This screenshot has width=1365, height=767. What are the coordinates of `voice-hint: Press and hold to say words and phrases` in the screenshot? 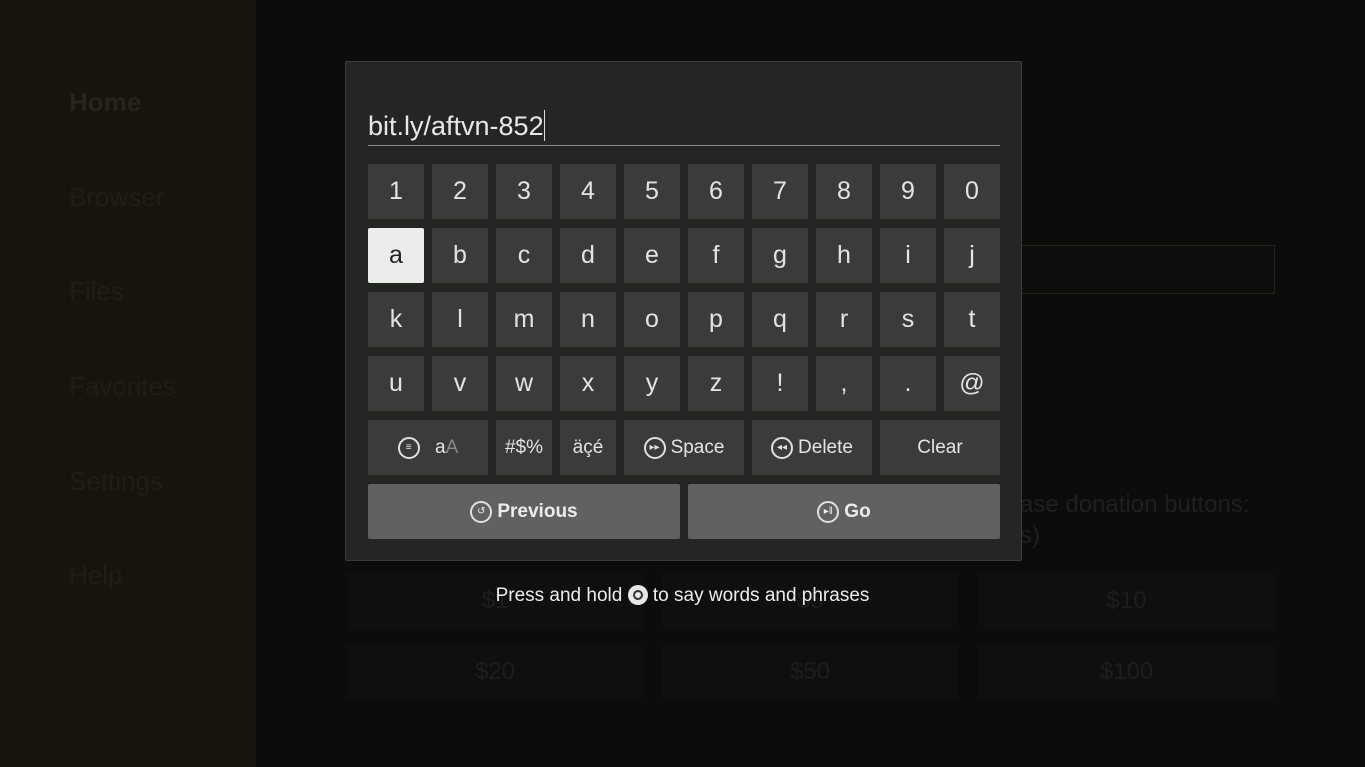 It's located at (682, 596).